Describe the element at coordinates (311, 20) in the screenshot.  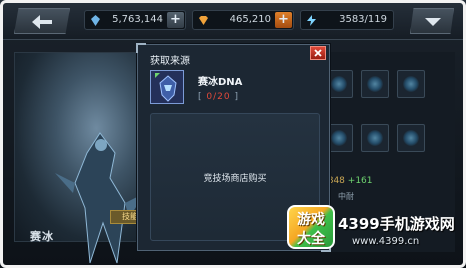
I see `energy-icon` at that location.